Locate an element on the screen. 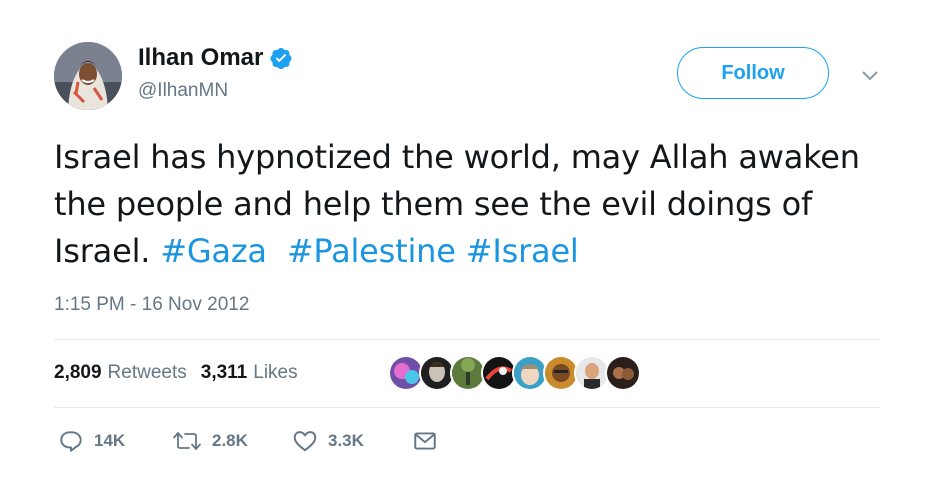 The width and height of the screenshot is (936, 497). reply-icon is located at coordinates (71, 441).